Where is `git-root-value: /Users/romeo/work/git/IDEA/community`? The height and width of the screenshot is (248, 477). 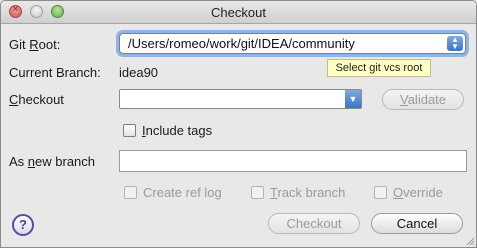 git-root-value: /Users/romeo/work/git/IDEA/community is located at coordinates (241, 43).